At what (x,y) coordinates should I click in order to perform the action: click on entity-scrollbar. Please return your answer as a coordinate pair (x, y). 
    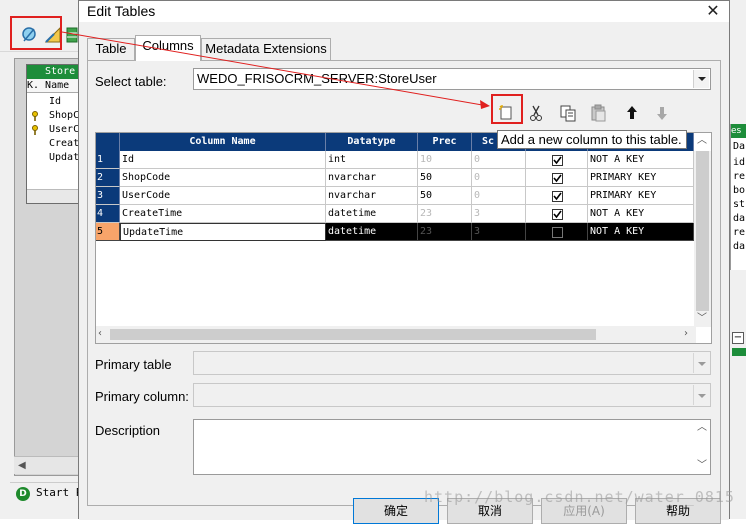
    Looking at the image, I should click on (53, 196).